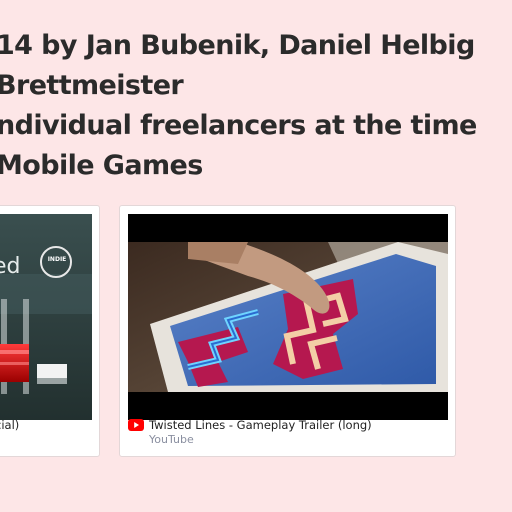 This screenshot has width=512, height=512. I want to click on video-thumbnail-left: ed INDIE, so click(46, 317).